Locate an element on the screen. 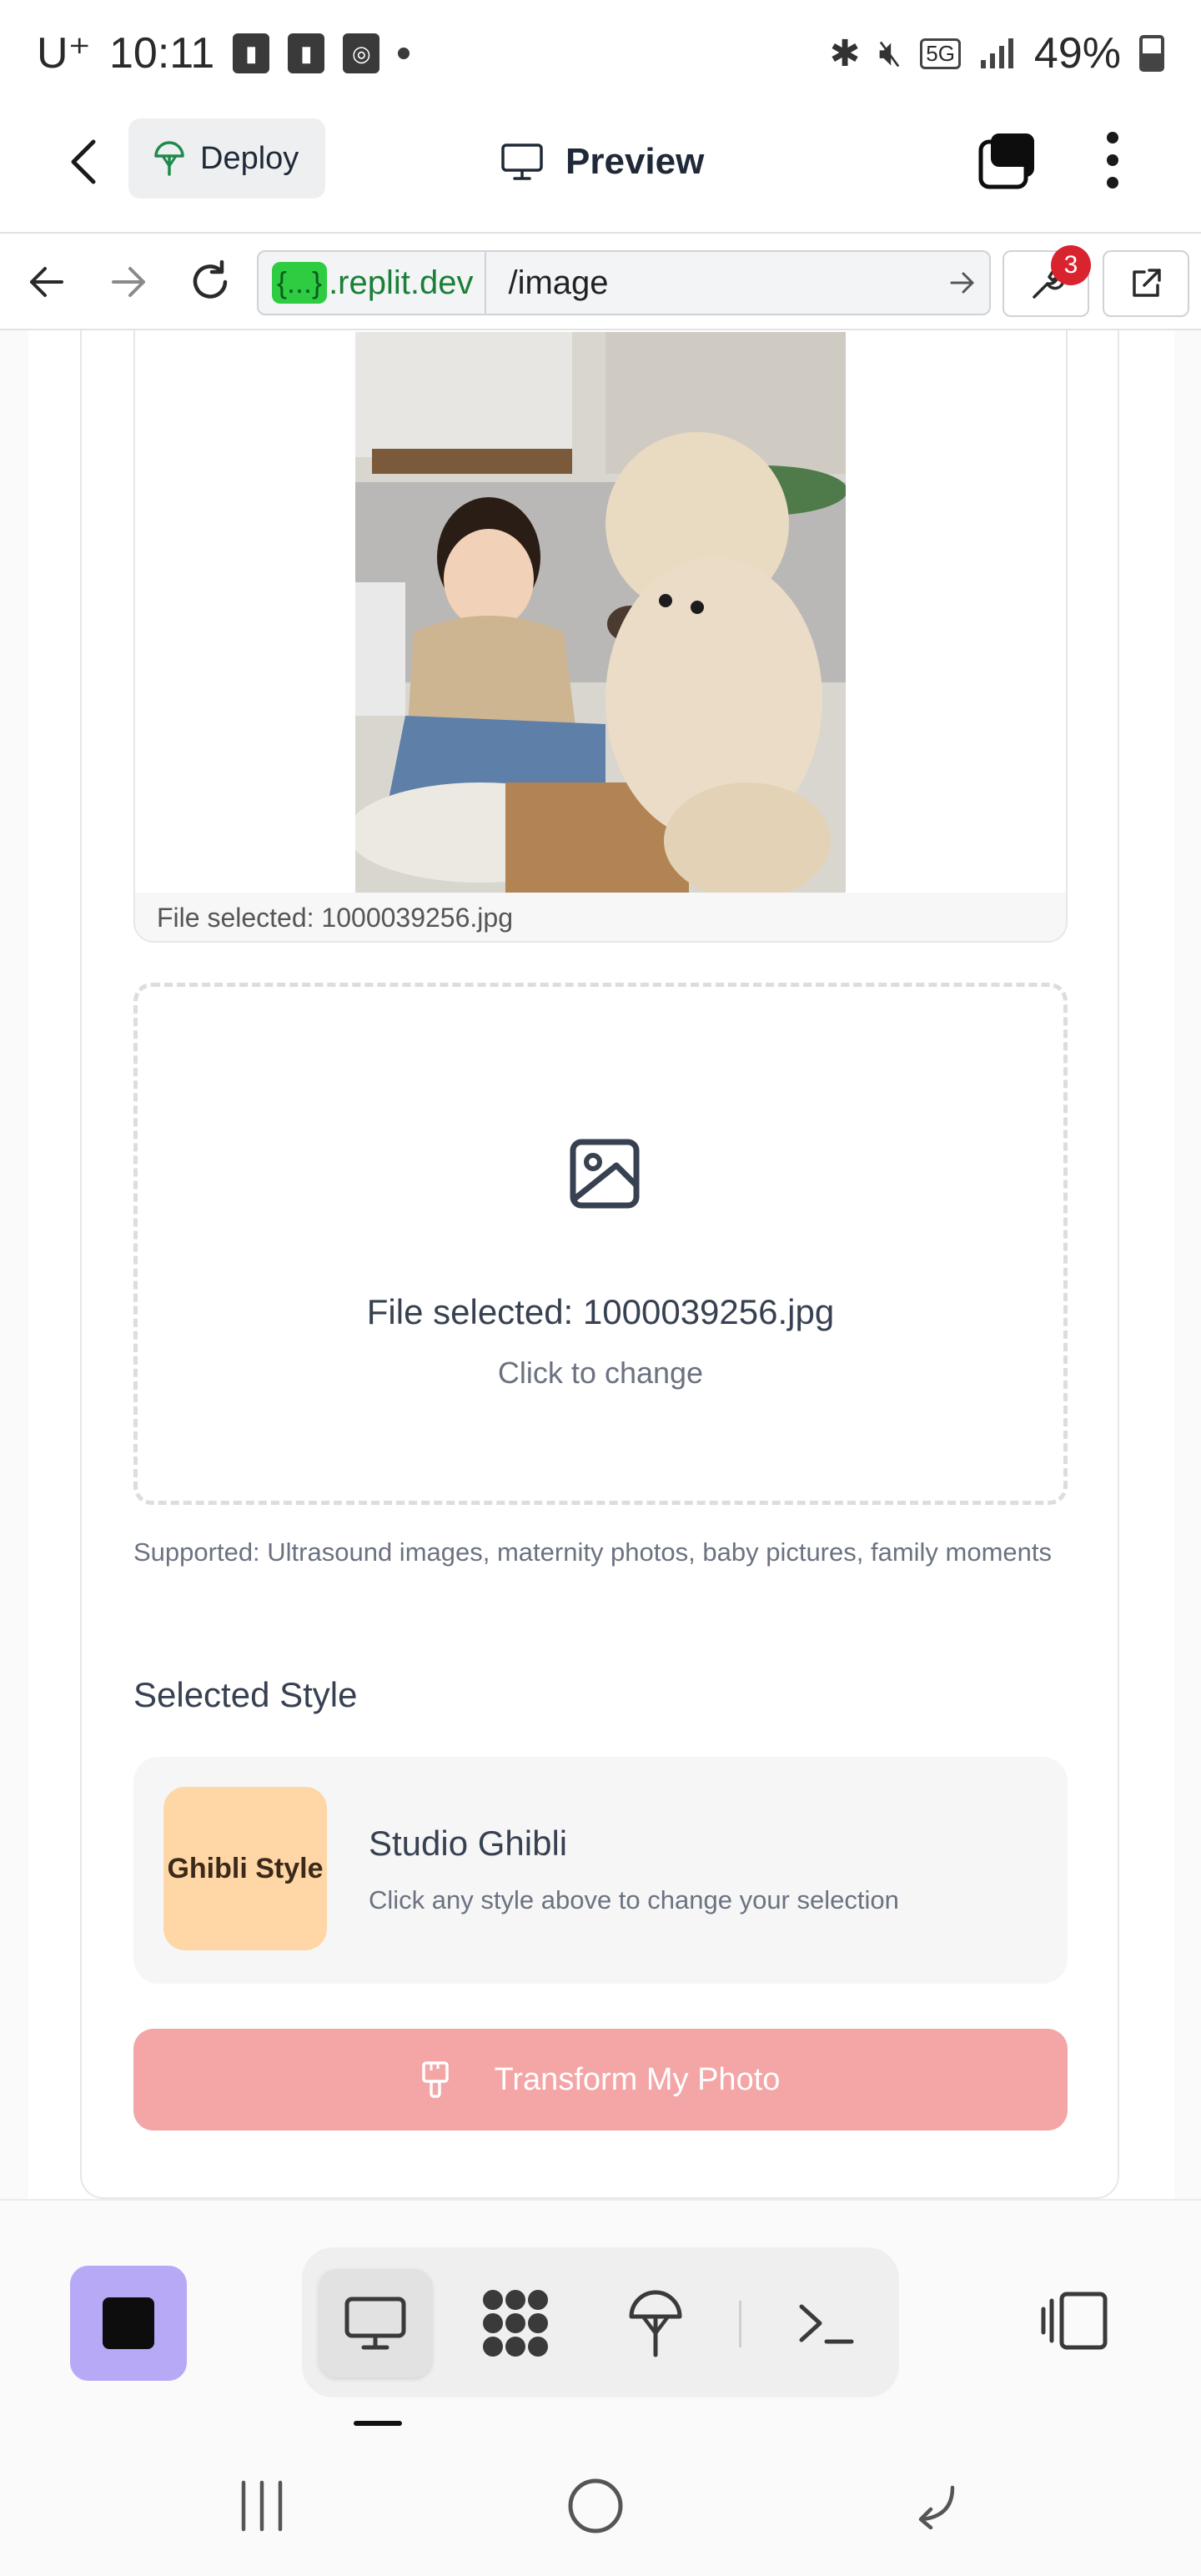 This screenshot has width=1201, height=2576. recent-apps-icon is located at coordinates (262, 2506).